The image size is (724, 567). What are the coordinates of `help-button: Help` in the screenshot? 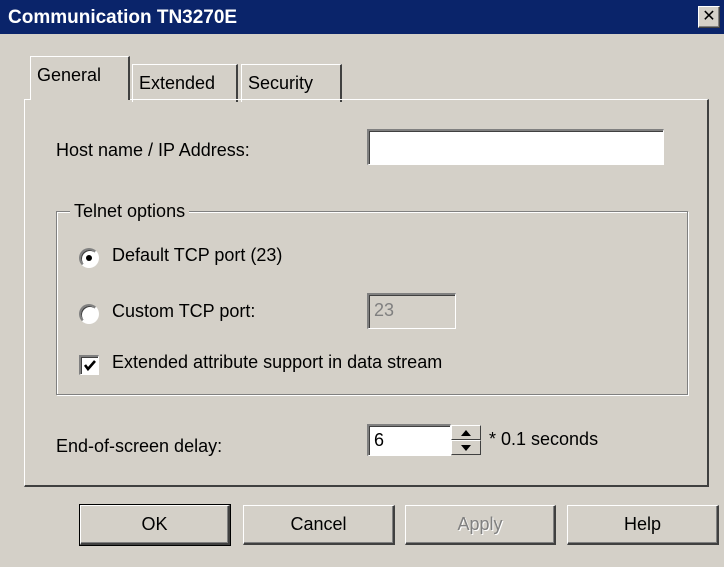 It's located at (643, 525).